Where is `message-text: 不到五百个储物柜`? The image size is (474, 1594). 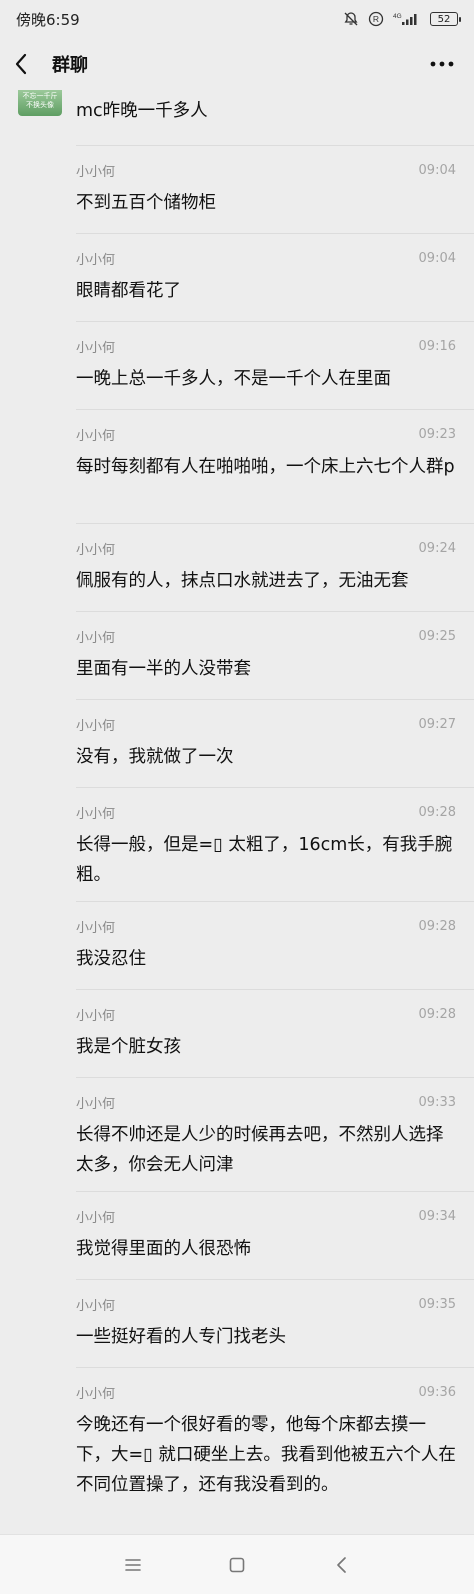
message-text: 不到五百个储物柜 is located at coordinates (146, 203).